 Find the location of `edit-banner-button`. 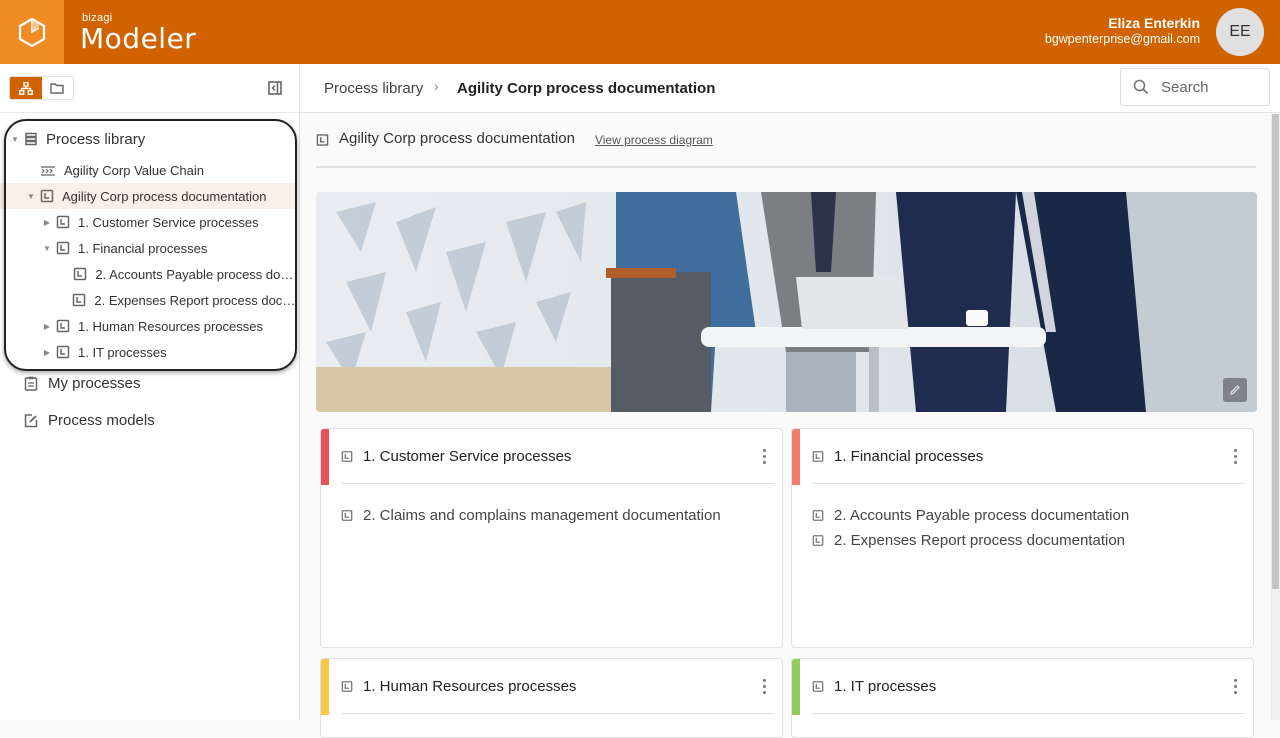

edit-banner-button is located at coordinates (1235, 390).